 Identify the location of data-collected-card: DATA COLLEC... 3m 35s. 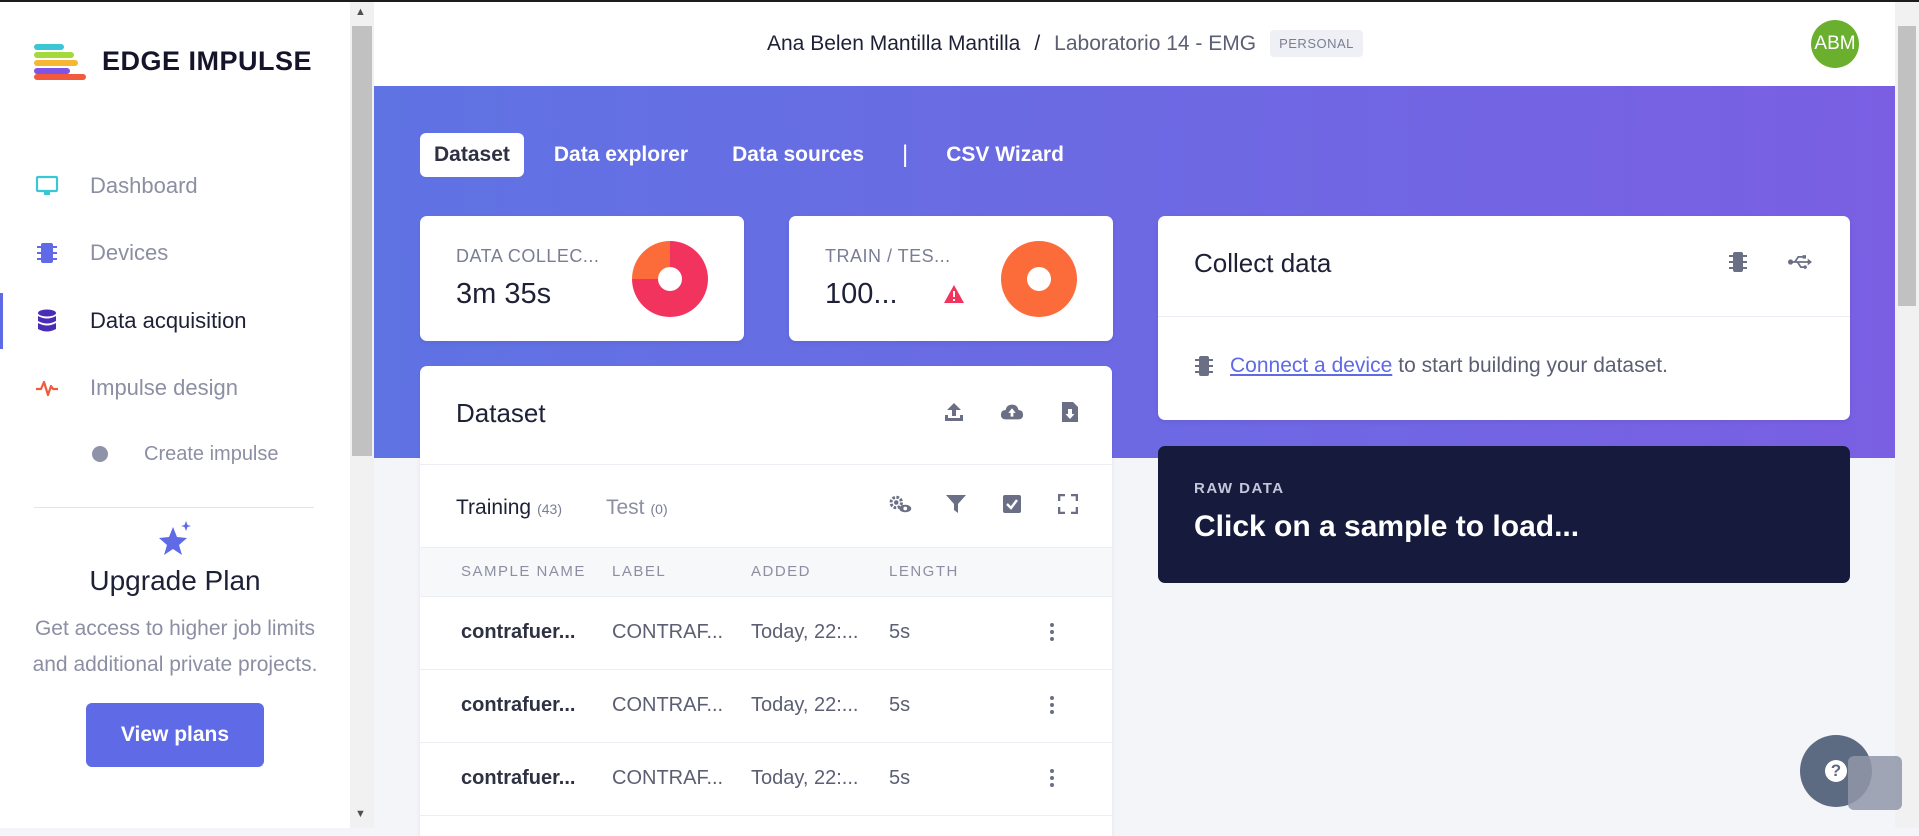
(582, 278).